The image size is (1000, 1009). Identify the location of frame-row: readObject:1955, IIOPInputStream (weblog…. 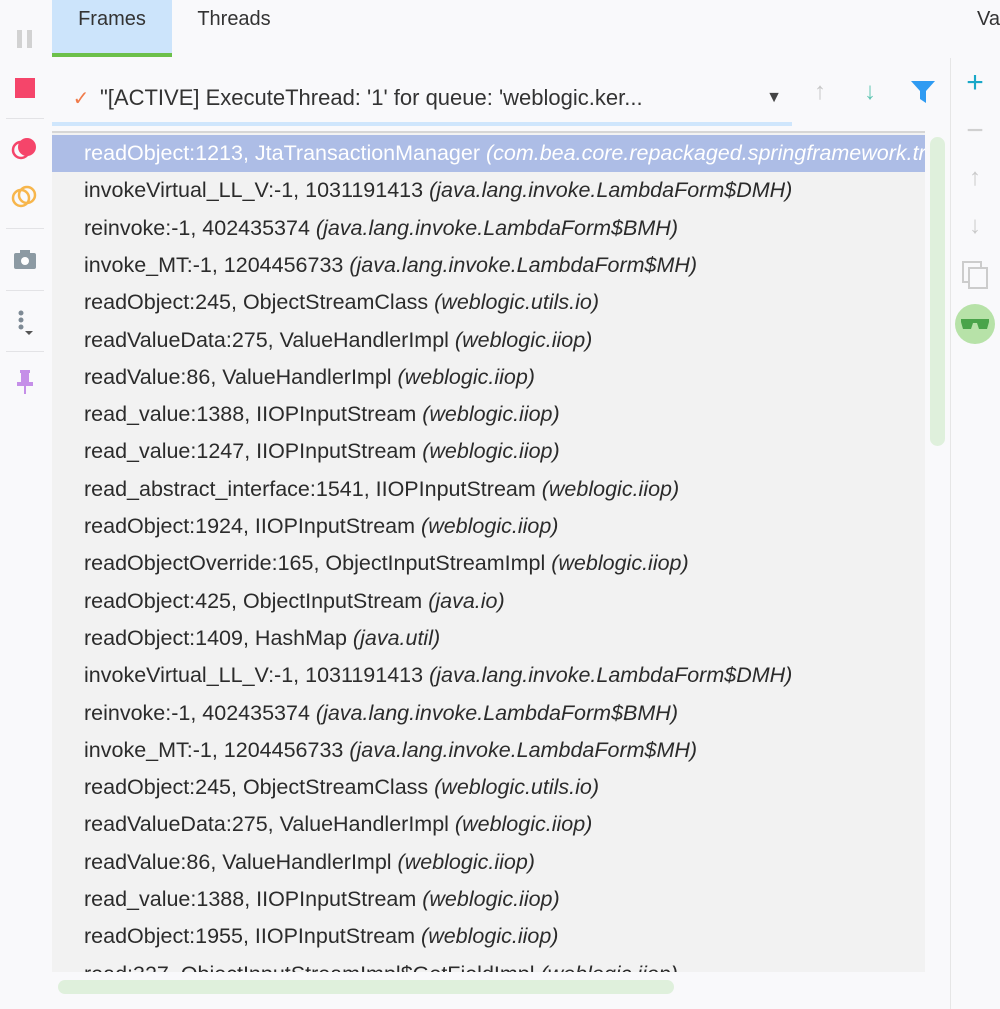
(488, 936).